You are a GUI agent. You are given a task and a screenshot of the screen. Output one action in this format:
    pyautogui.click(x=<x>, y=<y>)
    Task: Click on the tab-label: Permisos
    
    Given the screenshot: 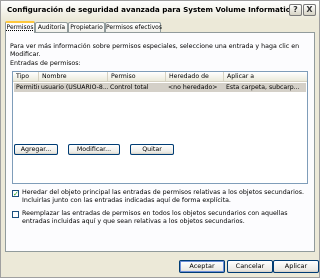 What is the action you would take?
    pyautogui.click(x=20, y=27)
    